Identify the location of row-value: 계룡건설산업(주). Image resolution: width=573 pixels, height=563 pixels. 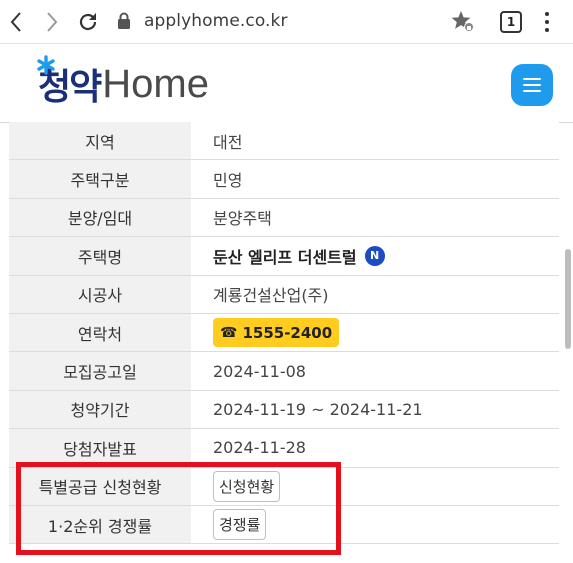
(375, 294).